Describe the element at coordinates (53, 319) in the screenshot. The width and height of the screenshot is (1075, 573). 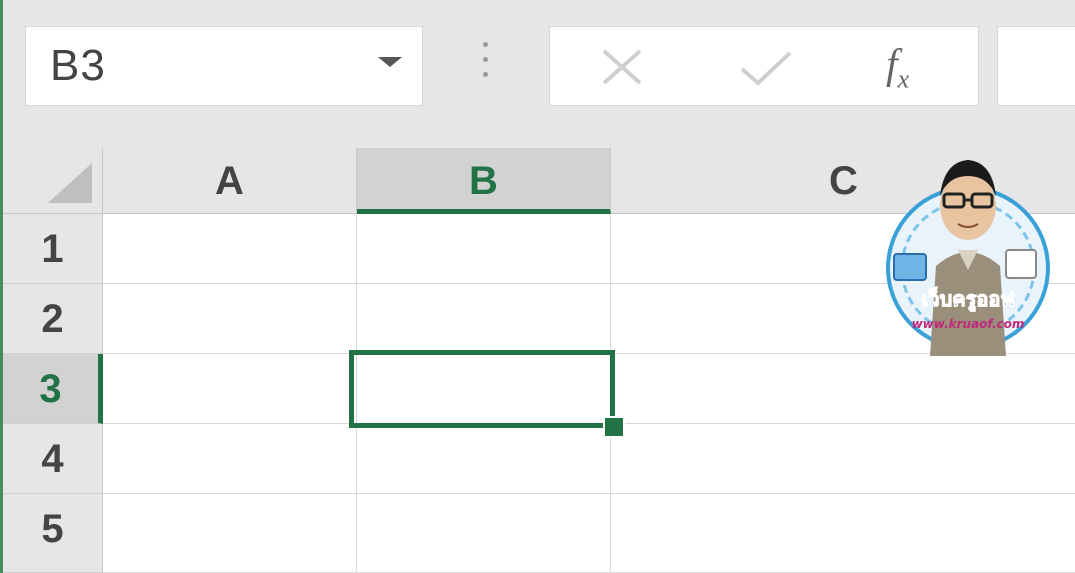
I see `row-header-2: 2` at that location.